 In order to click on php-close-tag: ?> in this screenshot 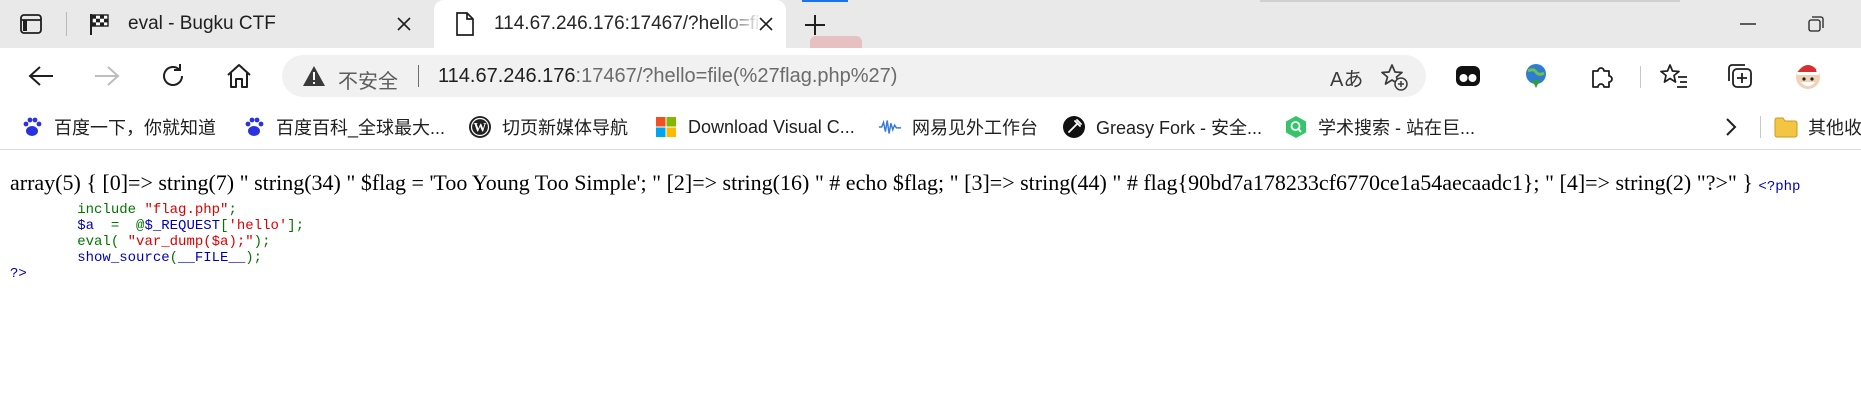, I will do `click(18, 274)`.